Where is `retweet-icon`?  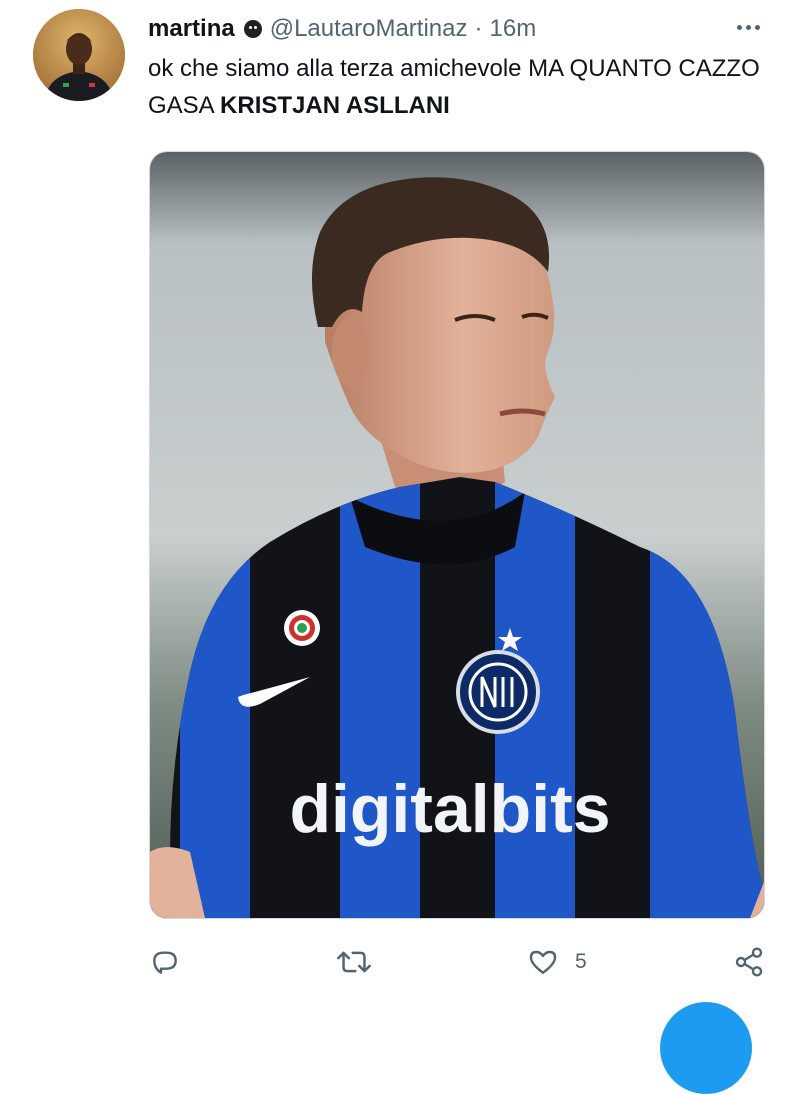 retweet-icon is located at coordinates (354, 962).